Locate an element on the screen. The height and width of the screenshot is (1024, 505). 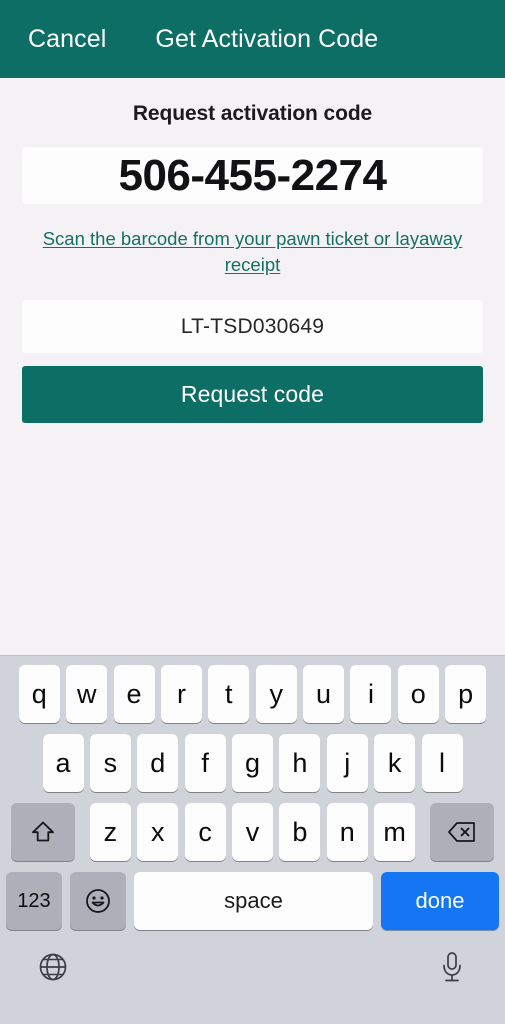
globe-key is located at coordinates (53, 967).